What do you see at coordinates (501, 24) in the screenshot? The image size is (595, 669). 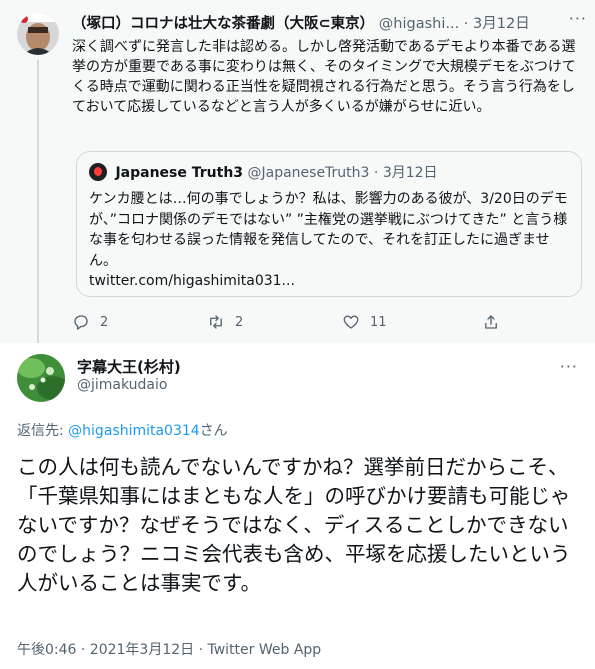 I see `parent-timestamp: 3月12日` at bounding box center [501, 24].